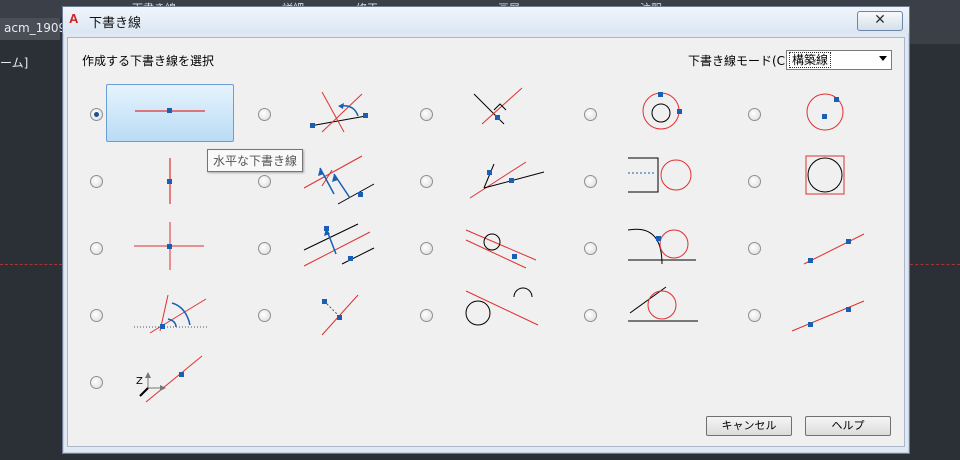 The image size is (960, 460). I want to click on select-line-label: 作成する下書き線を選択, so click(148, 61).